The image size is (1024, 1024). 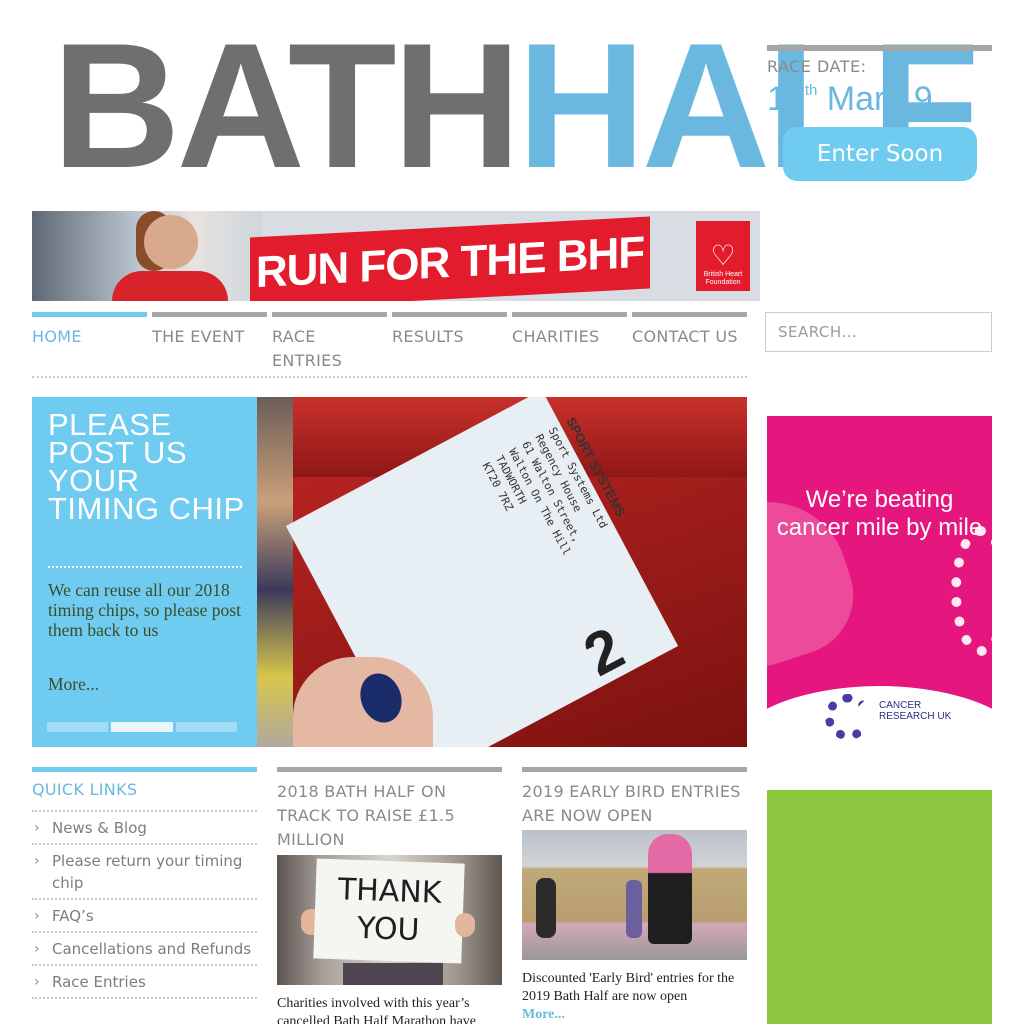 What do you see at coordinates (209, 330) in the screenshot?
I see `nav-the-event: THE EVENT` at bounding box center [209, 330].